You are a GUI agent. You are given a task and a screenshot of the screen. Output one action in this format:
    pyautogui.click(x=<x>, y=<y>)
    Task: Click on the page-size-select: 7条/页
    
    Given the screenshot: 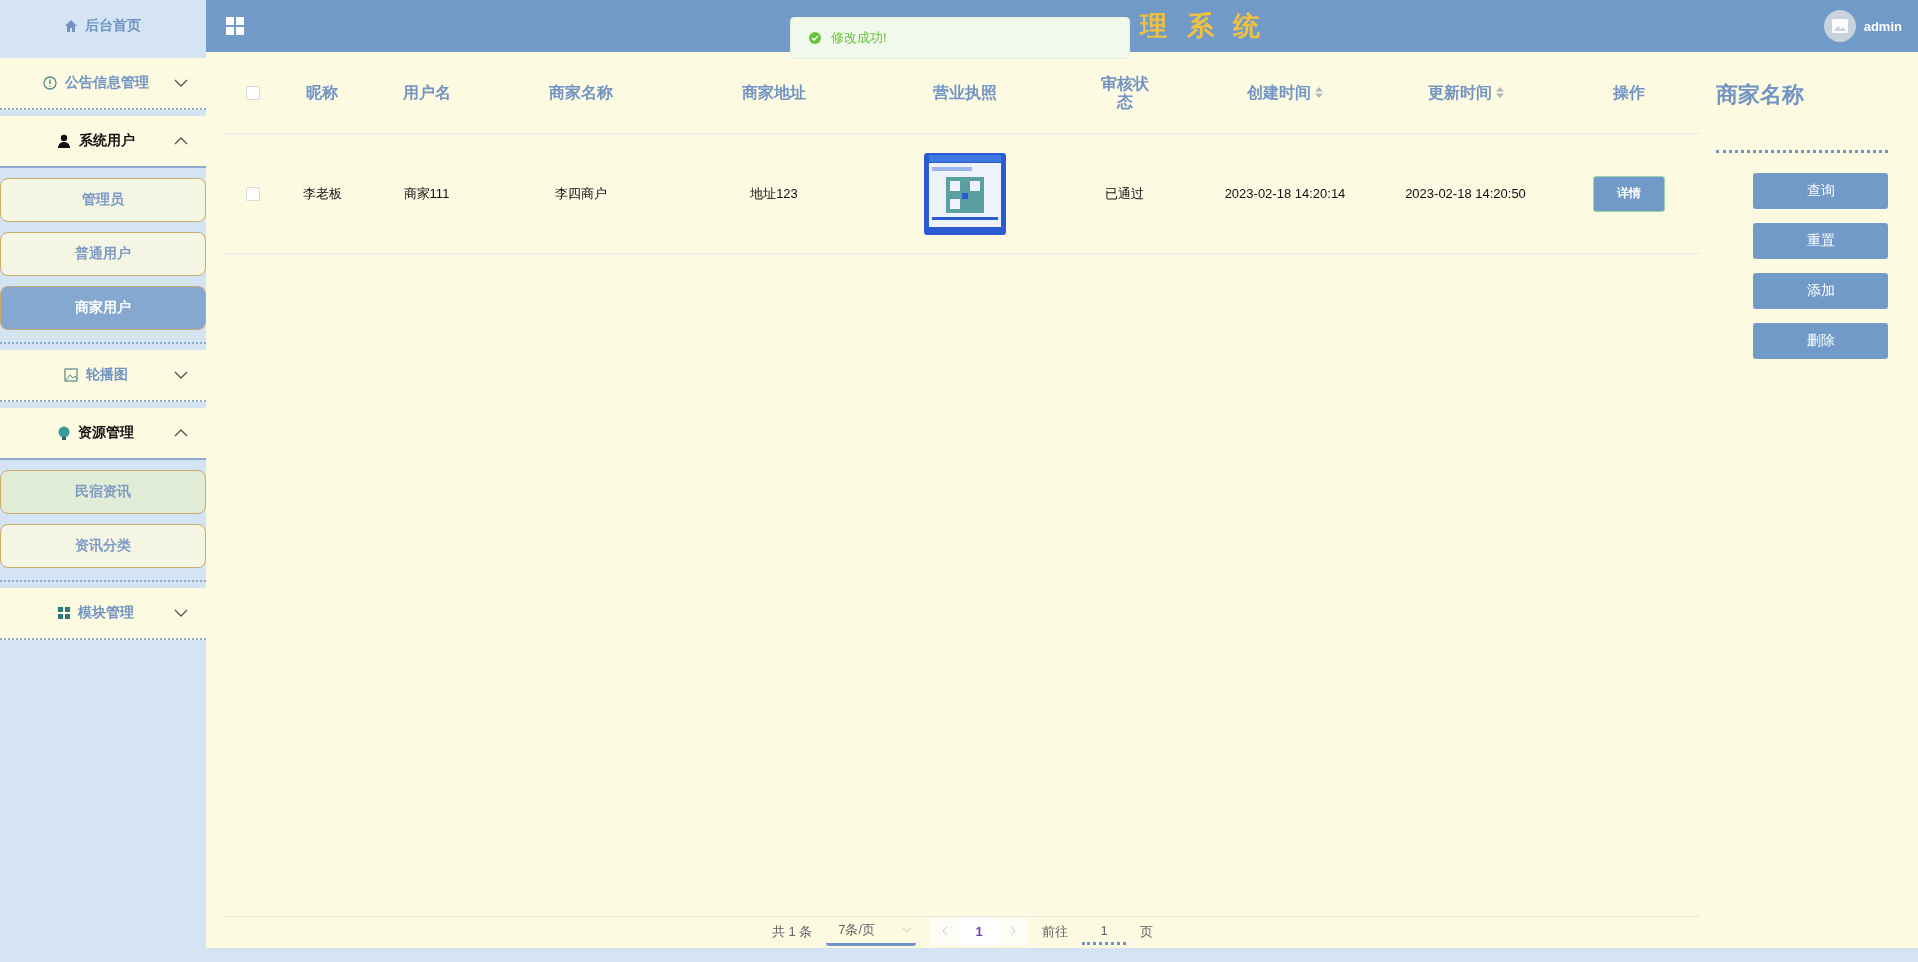 What is the action you would take?
    pyautogui.click(x=871, y=931)
    